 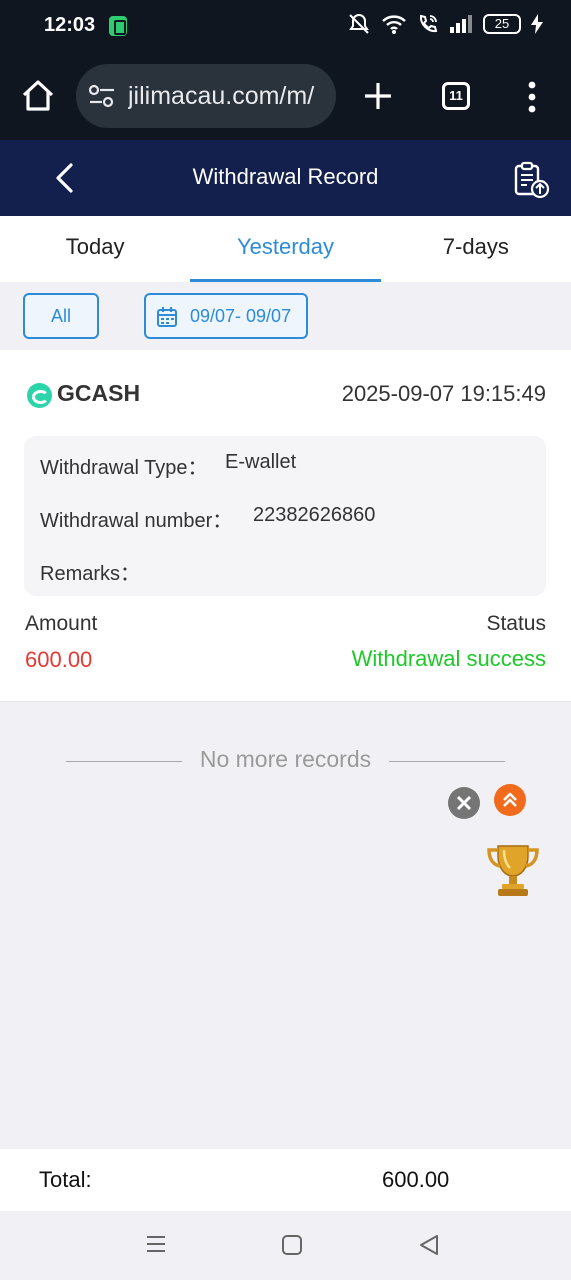 I want to click on recent-apps-icon, so click(x=156, y=1244).